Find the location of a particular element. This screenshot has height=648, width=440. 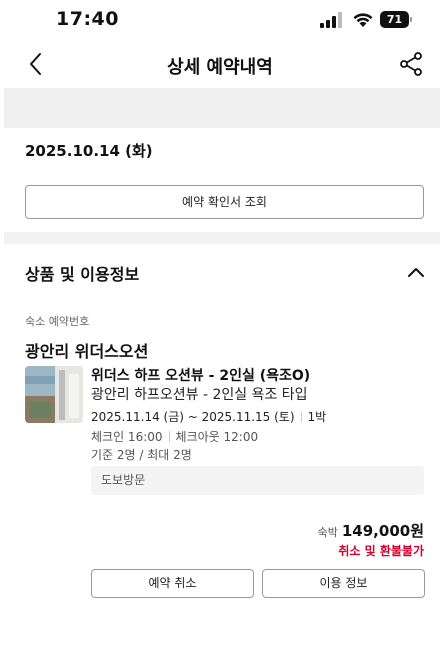

battery-level: 71 is located at coordinates (394, 19).